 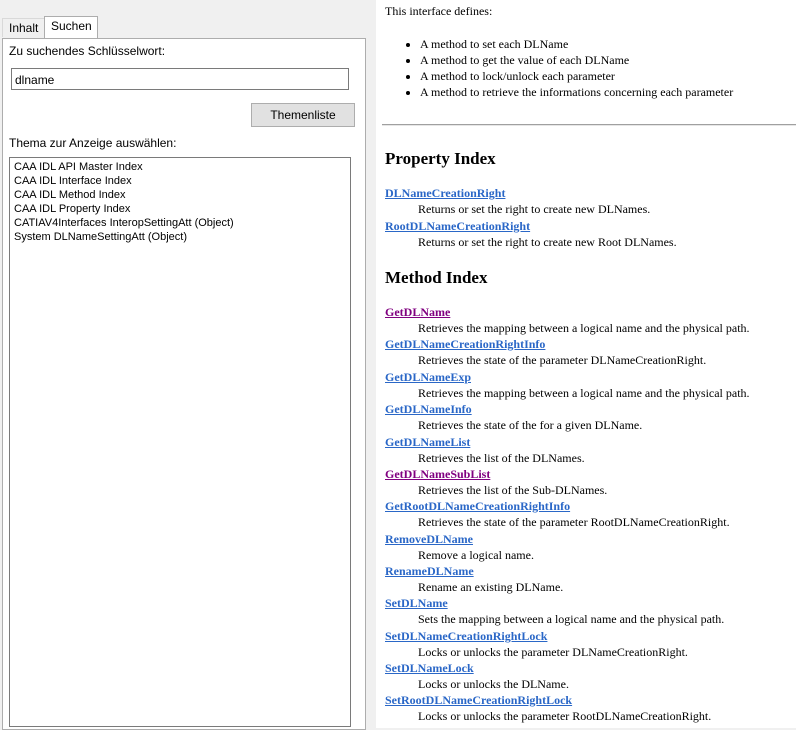 I want to click on method-index-heading: Method Index, so click(x=436, y=277).